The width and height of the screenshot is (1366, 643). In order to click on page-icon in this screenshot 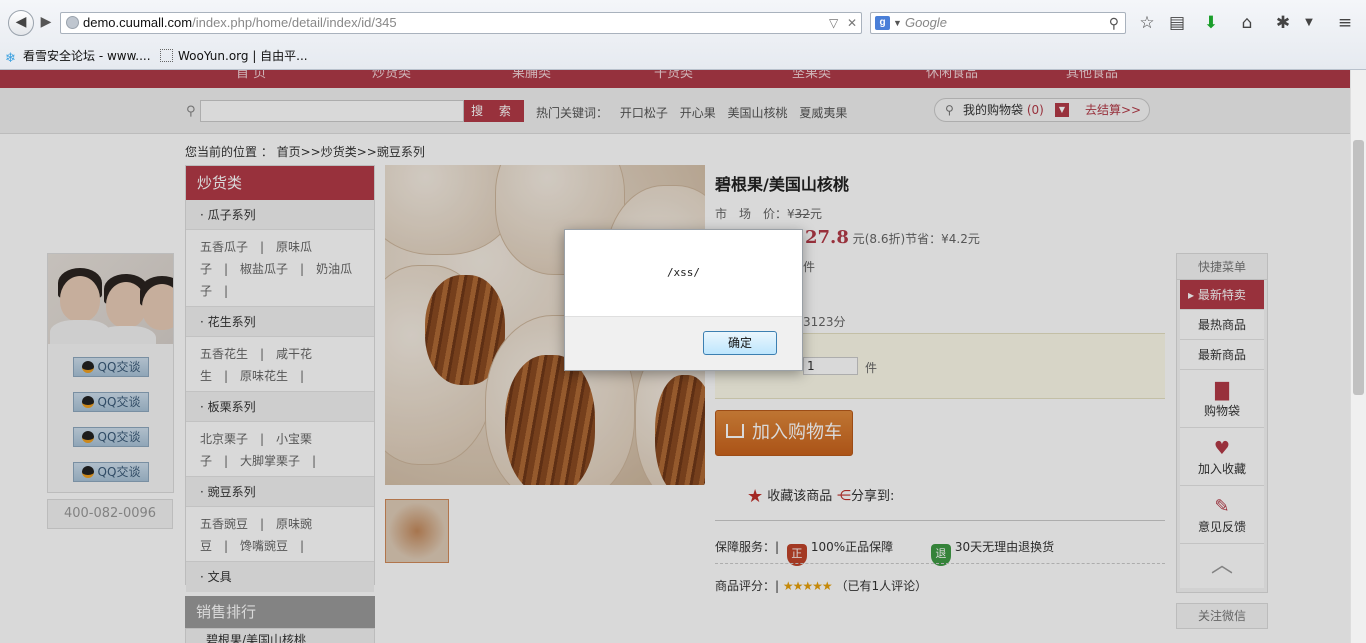, I will do `click(166, 55)`.